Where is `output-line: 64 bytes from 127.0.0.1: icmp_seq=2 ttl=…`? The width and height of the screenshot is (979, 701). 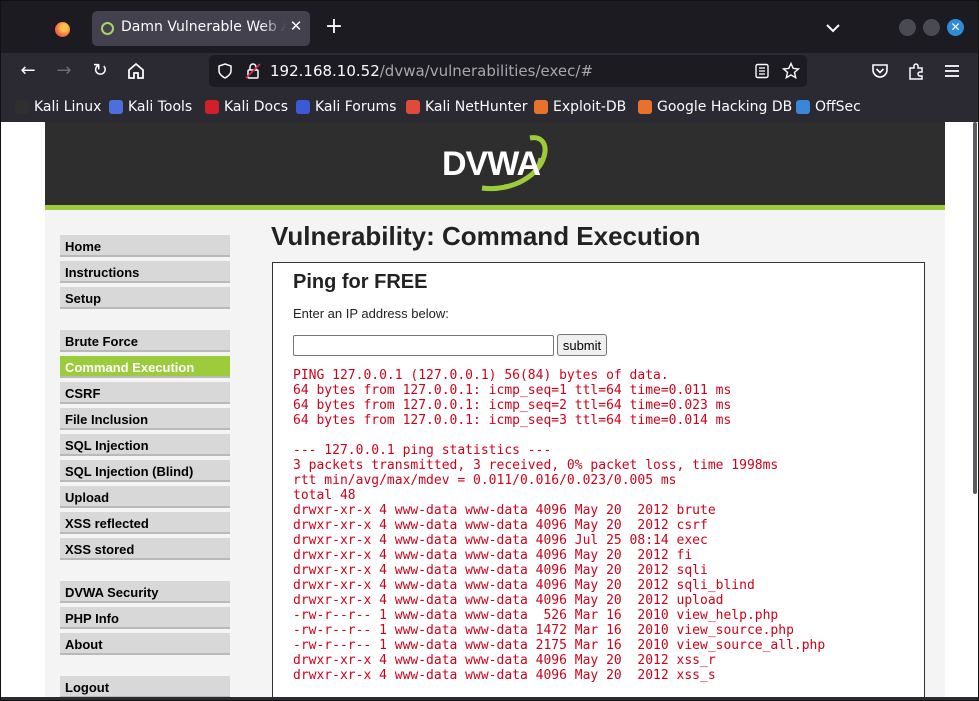
output-line: 64 bytes from 127.0.0.1: icmp_seq=2 ttl=… is located at coordinates (512, 405).